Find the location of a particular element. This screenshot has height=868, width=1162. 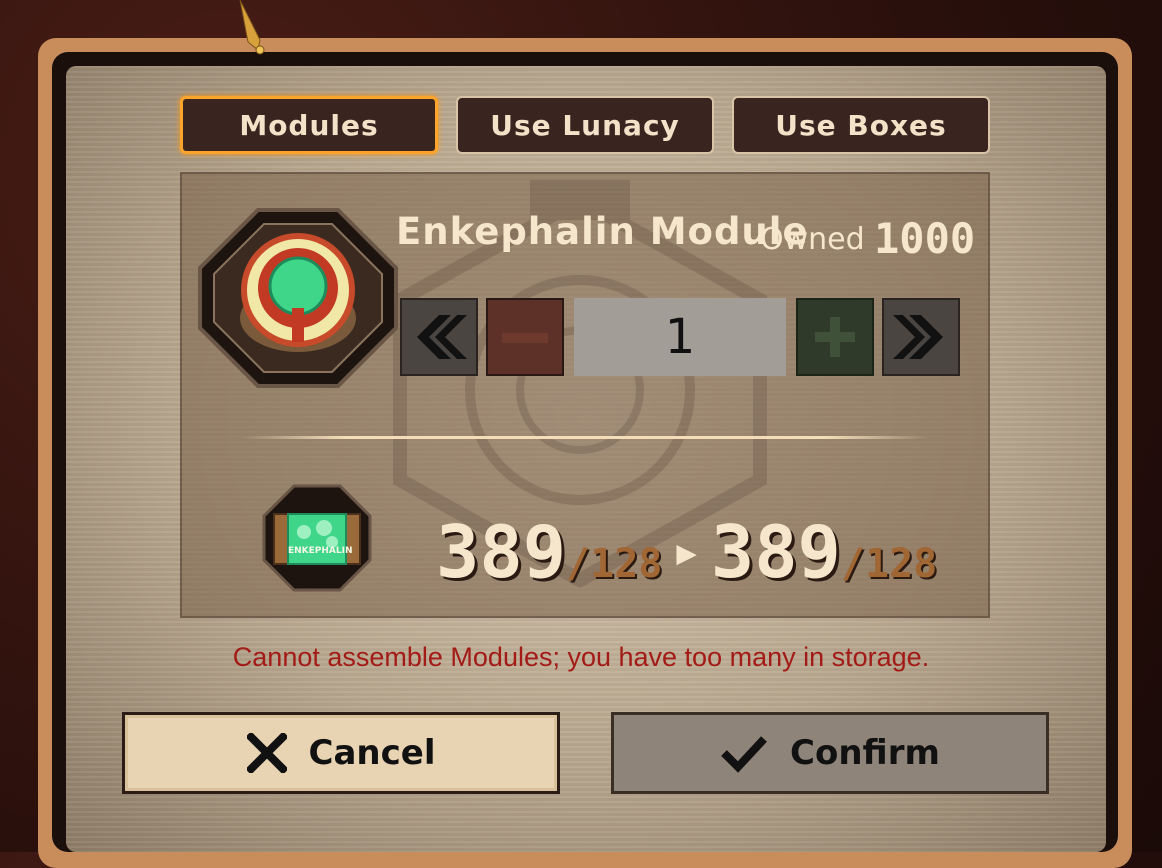

double-chevron-right-icon is located at coordinates (918, 337).